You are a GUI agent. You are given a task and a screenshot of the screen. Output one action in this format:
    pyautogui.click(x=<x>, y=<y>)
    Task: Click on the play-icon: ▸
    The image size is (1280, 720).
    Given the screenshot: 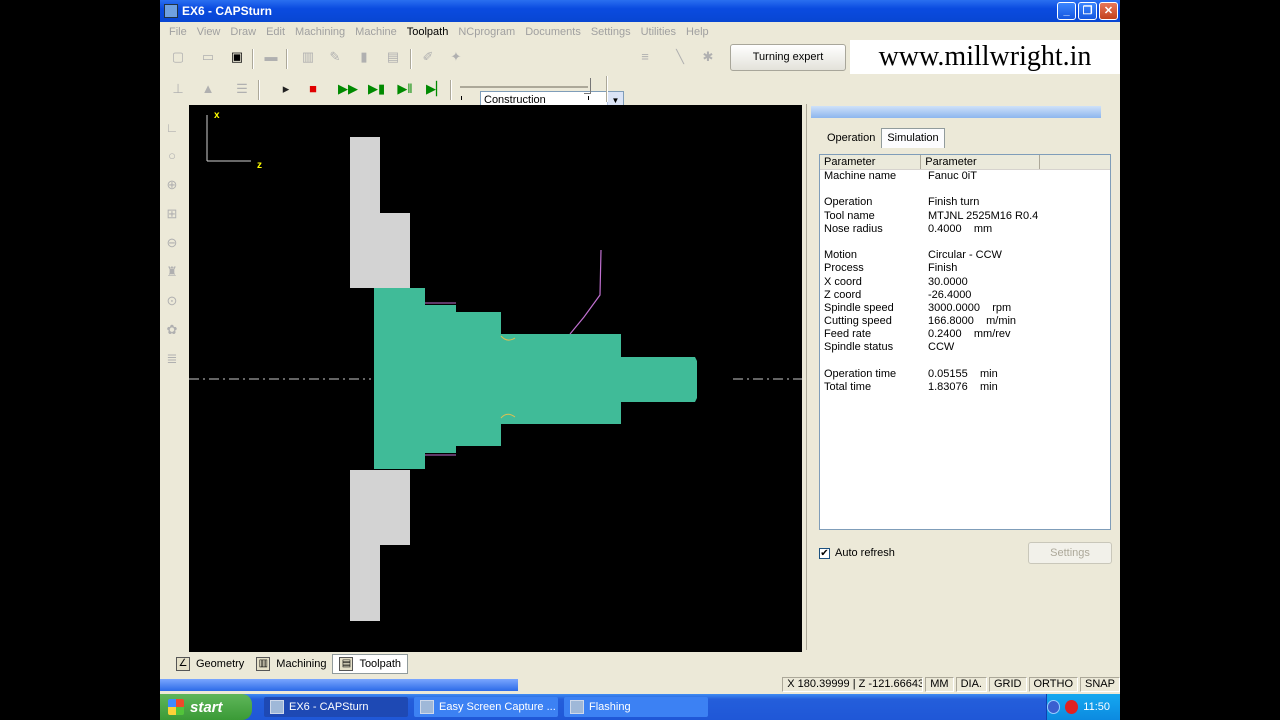 What is the action you would take?
    pyautogui.click(x=286, y=89)
    